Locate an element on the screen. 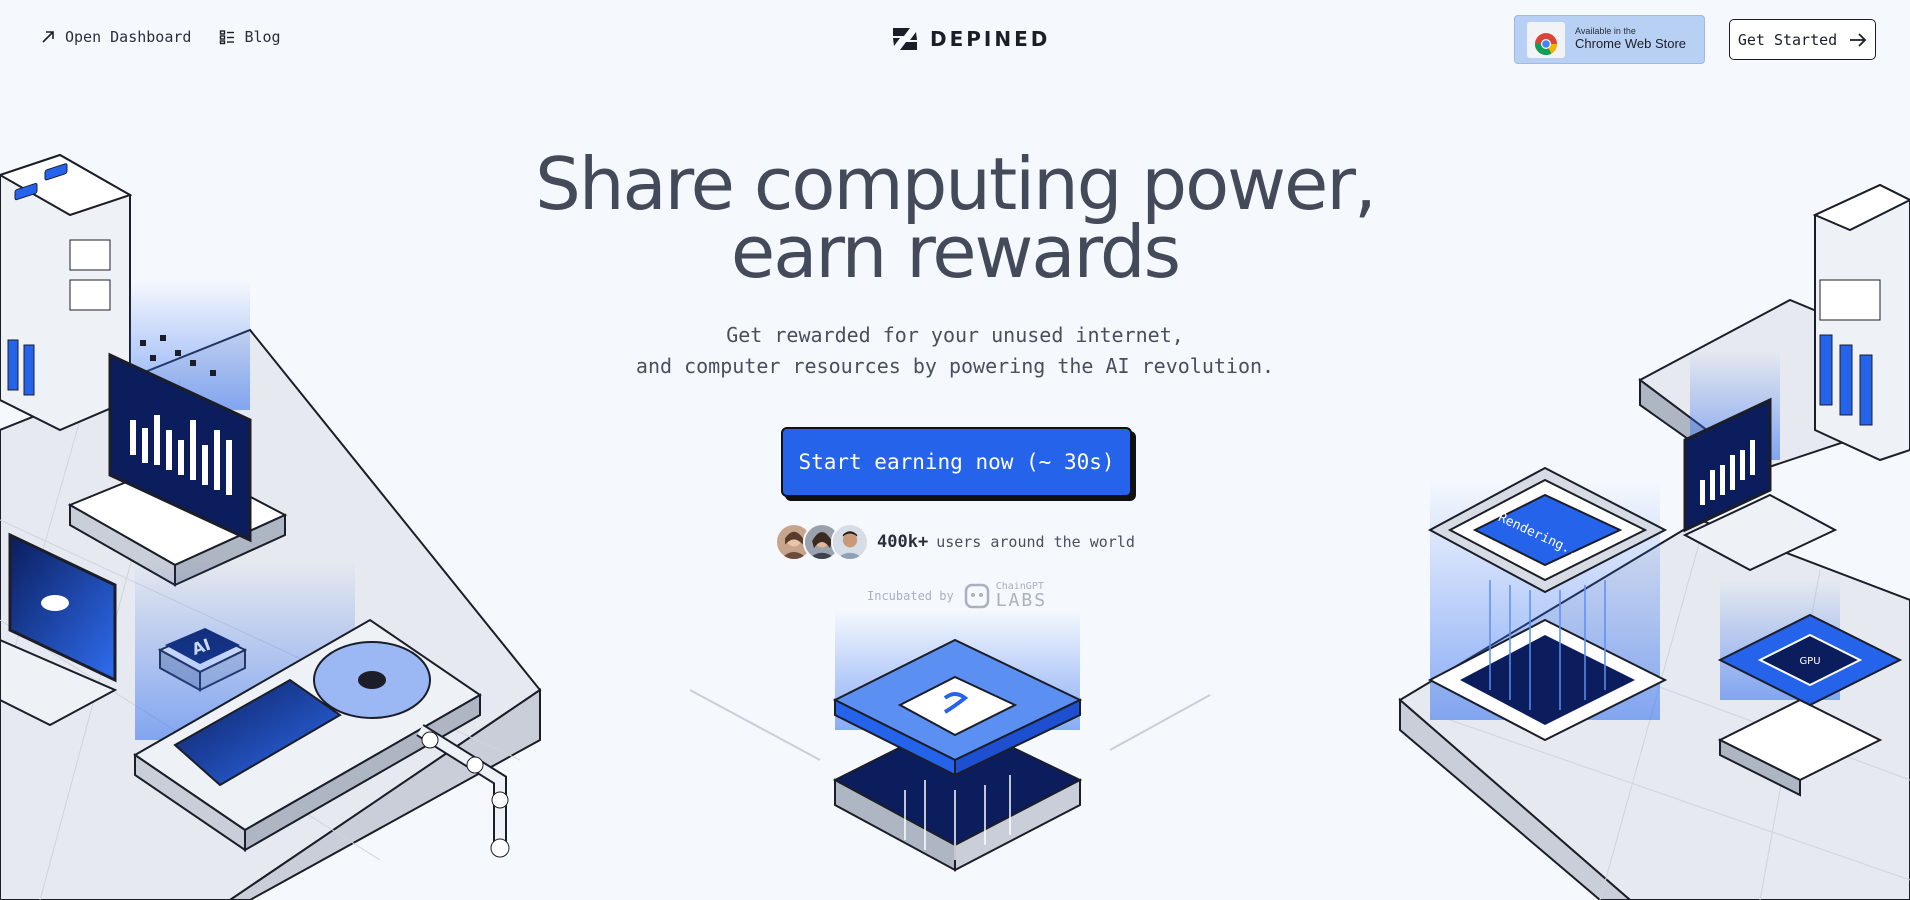 The height and width of the screenshot is (900, 1910). arrow-up-right-icon is located at coordinates (48, 37).